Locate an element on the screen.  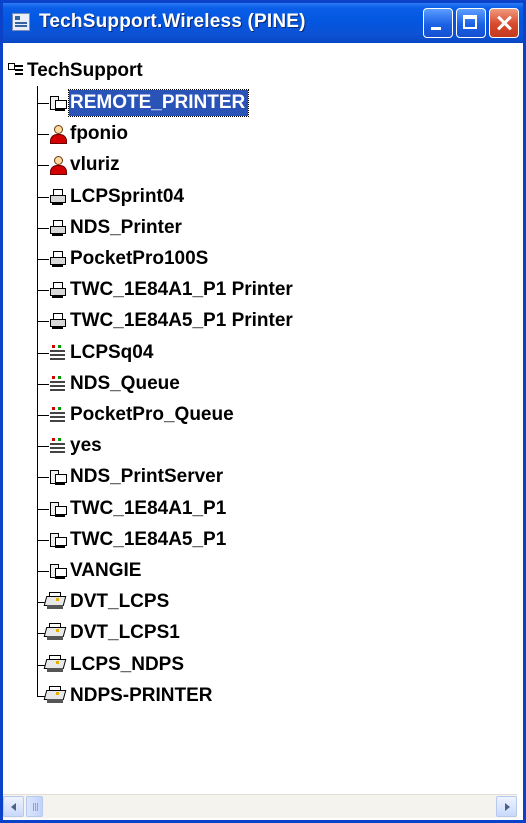
tree-item-label: yes is located at coordinates (86, 446).